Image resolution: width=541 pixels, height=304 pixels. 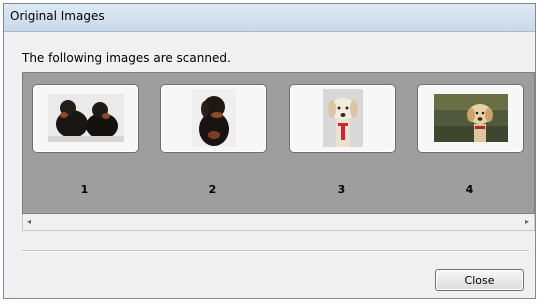 I want to click on thumbnail-3-number: 3, so click(x=341, y=189).